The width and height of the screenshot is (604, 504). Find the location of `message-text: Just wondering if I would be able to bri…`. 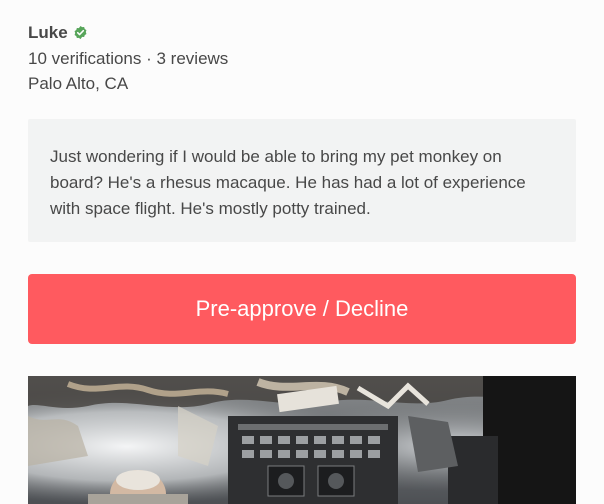

message-text: Just wondering if I would be able to bri… is located at coordinates (288, 182).